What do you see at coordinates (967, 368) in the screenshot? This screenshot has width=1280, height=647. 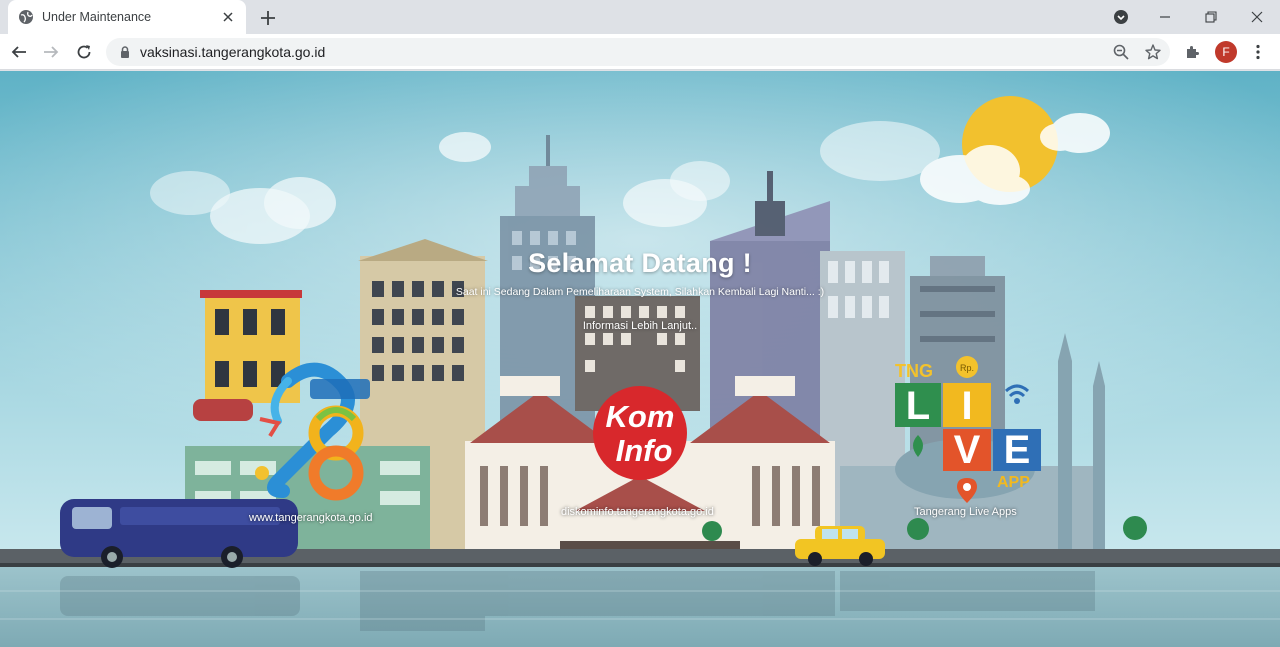 I see `svg-text: Rp.` at bounding box center [967, 368].